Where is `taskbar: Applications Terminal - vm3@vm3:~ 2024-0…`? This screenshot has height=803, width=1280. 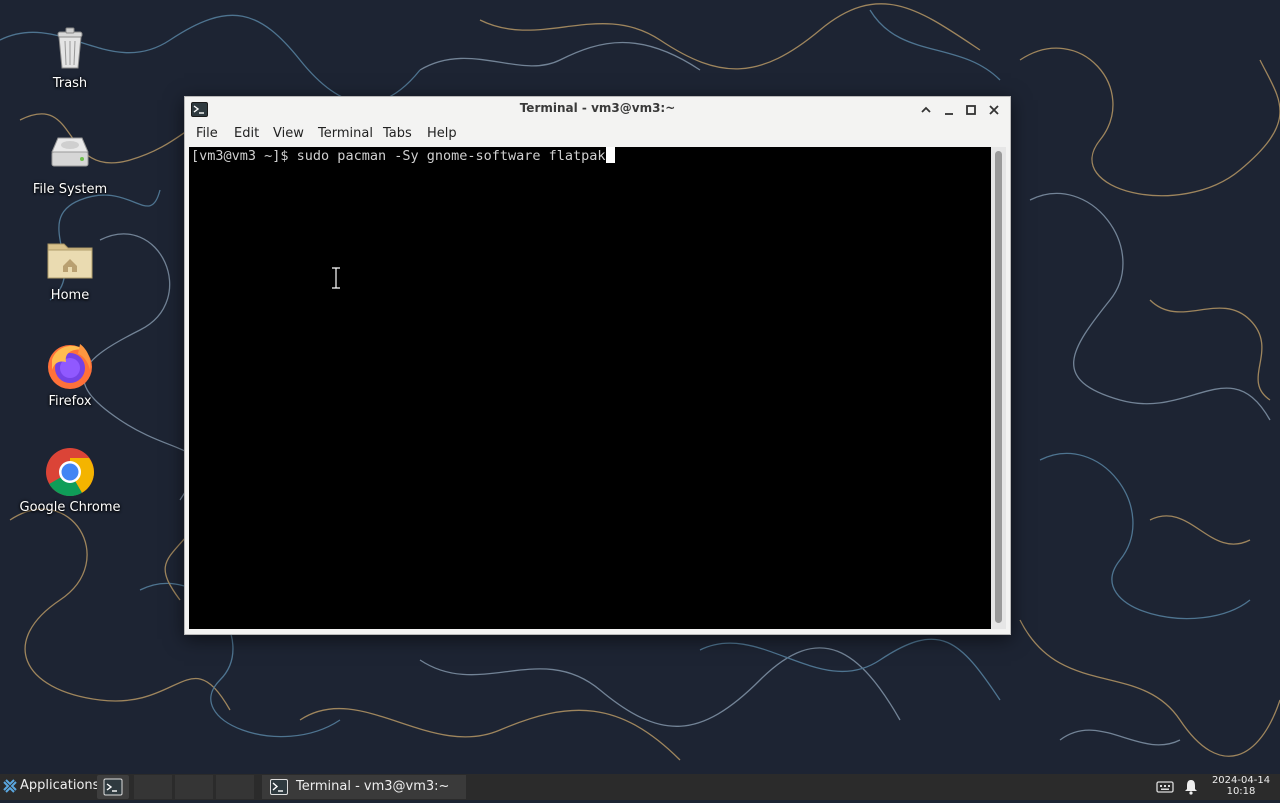 taskbar: Applications Terminal - vm3@vm3:~ 2024-0… is located at coordinates (640, 787).